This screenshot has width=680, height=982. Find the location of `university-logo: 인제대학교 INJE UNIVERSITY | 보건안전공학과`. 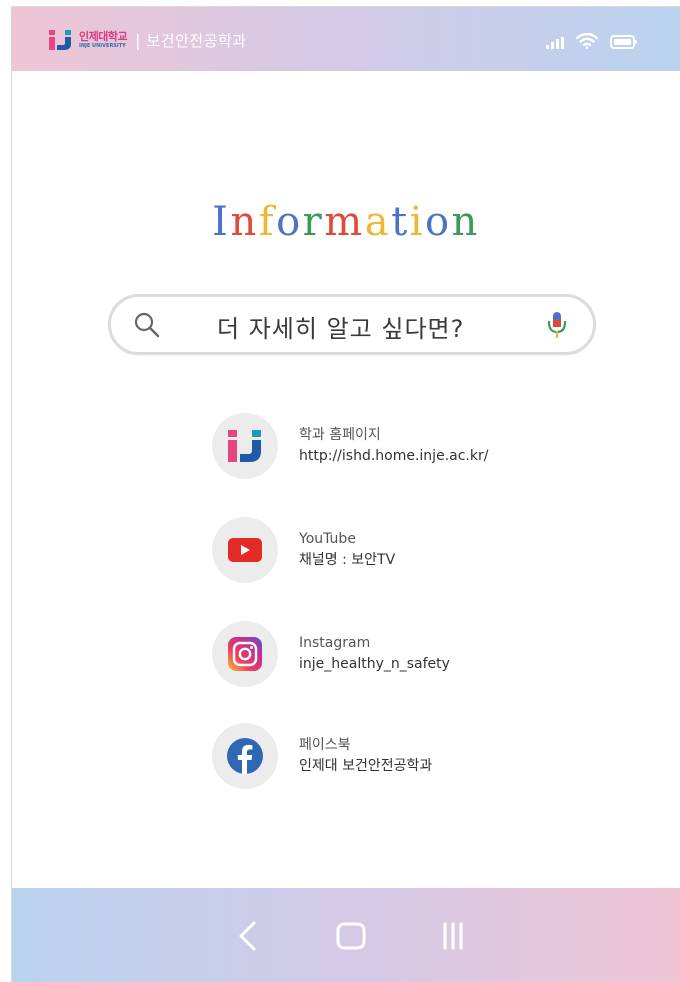

university-logo: 인제대학교 INJE UNIVERSITY | 보건안전공학과 is located at coordinates (148, 40).